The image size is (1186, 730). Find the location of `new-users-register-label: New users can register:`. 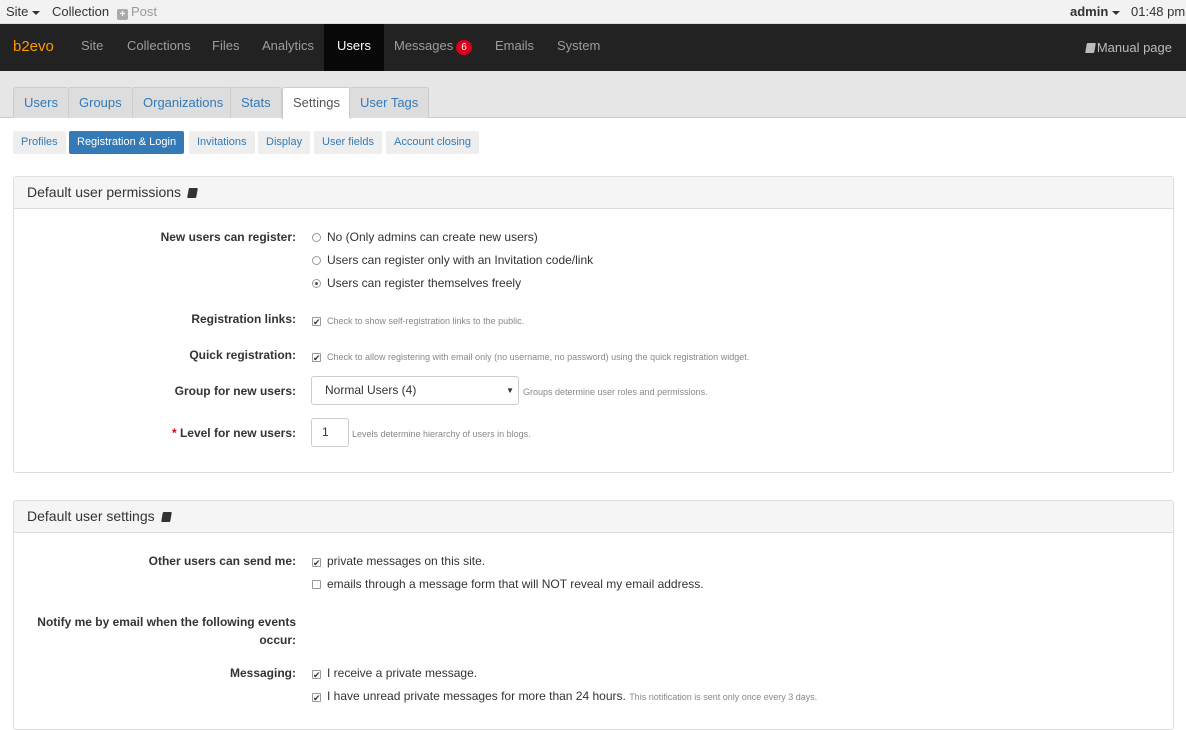

new-users-register-label: New users can register: is located at coordinates (228, 237).